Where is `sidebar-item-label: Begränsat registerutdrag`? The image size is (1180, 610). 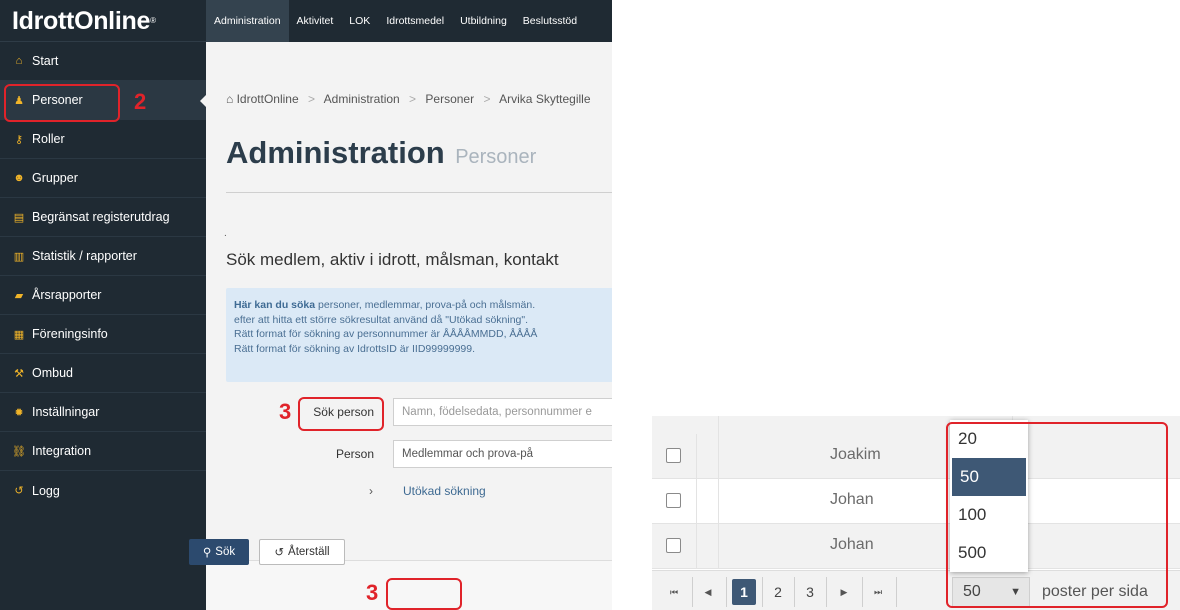 sidebar-item-label: Begränsat registerutdrag is located at coordinates (101, 217).